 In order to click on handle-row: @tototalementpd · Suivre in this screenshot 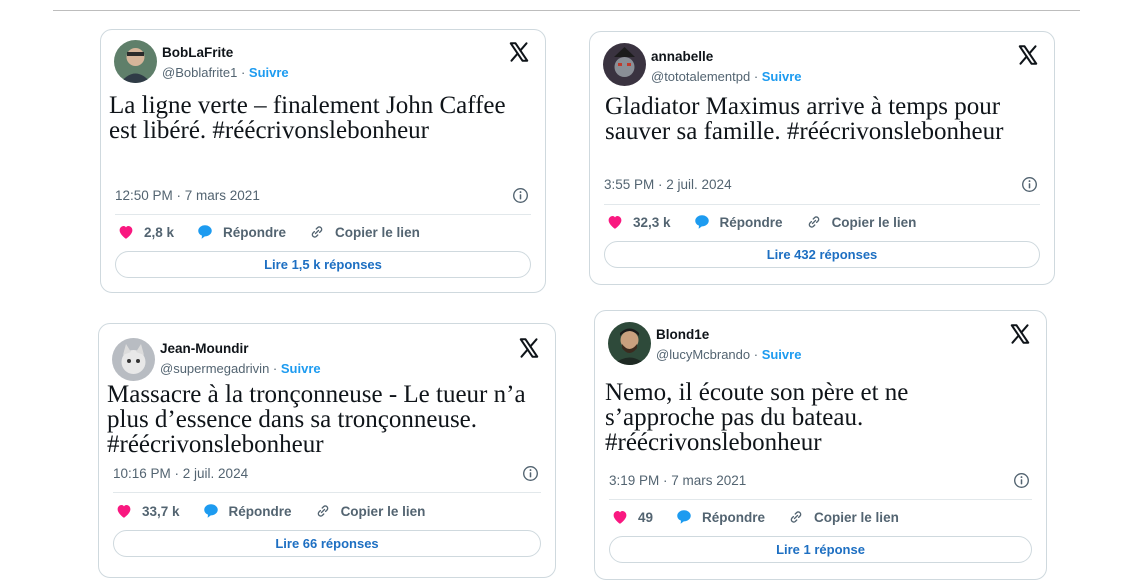, I will do `click(726, 76)`.